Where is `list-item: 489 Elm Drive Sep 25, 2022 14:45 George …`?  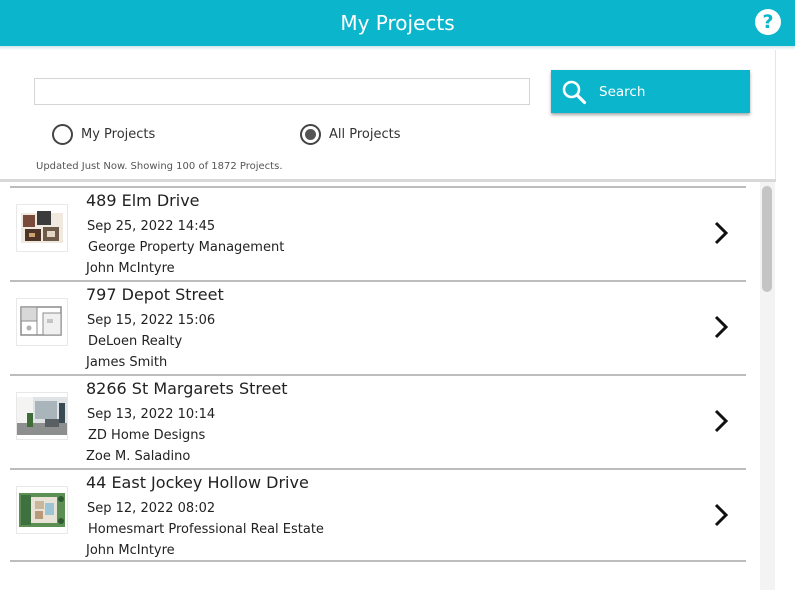 list-item: 489 Elm Drive Sep 25, 2022 14:45 George … is located at coordinates (378, 233).